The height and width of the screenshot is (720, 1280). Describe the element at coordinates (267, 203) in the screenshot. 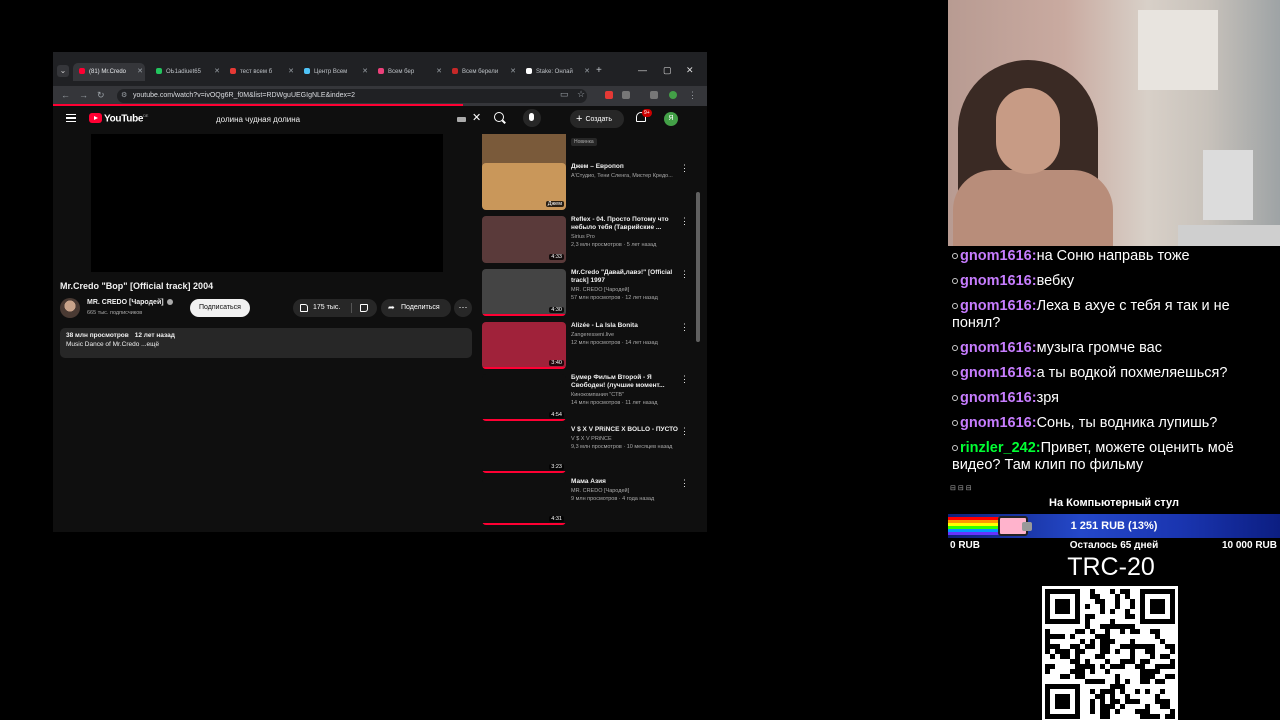

I see `video-player` at that location.